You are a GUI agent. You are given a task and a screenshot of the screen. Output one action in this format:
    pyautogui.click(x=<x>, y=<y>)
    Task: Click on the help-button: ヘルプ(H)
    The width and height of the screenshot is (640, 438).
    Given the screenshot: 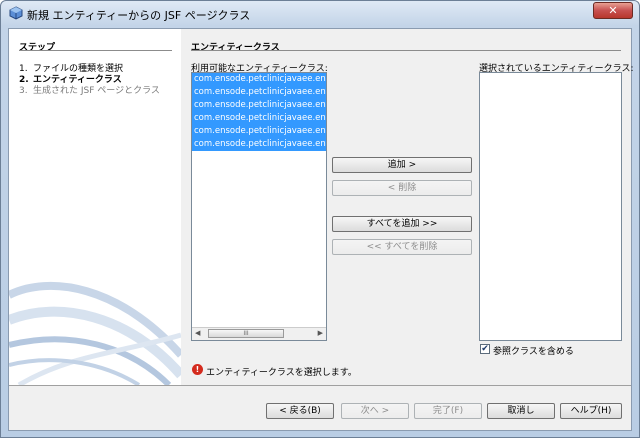 What is the action you would take?
    pyautogui.click(x=591, y=411)
    